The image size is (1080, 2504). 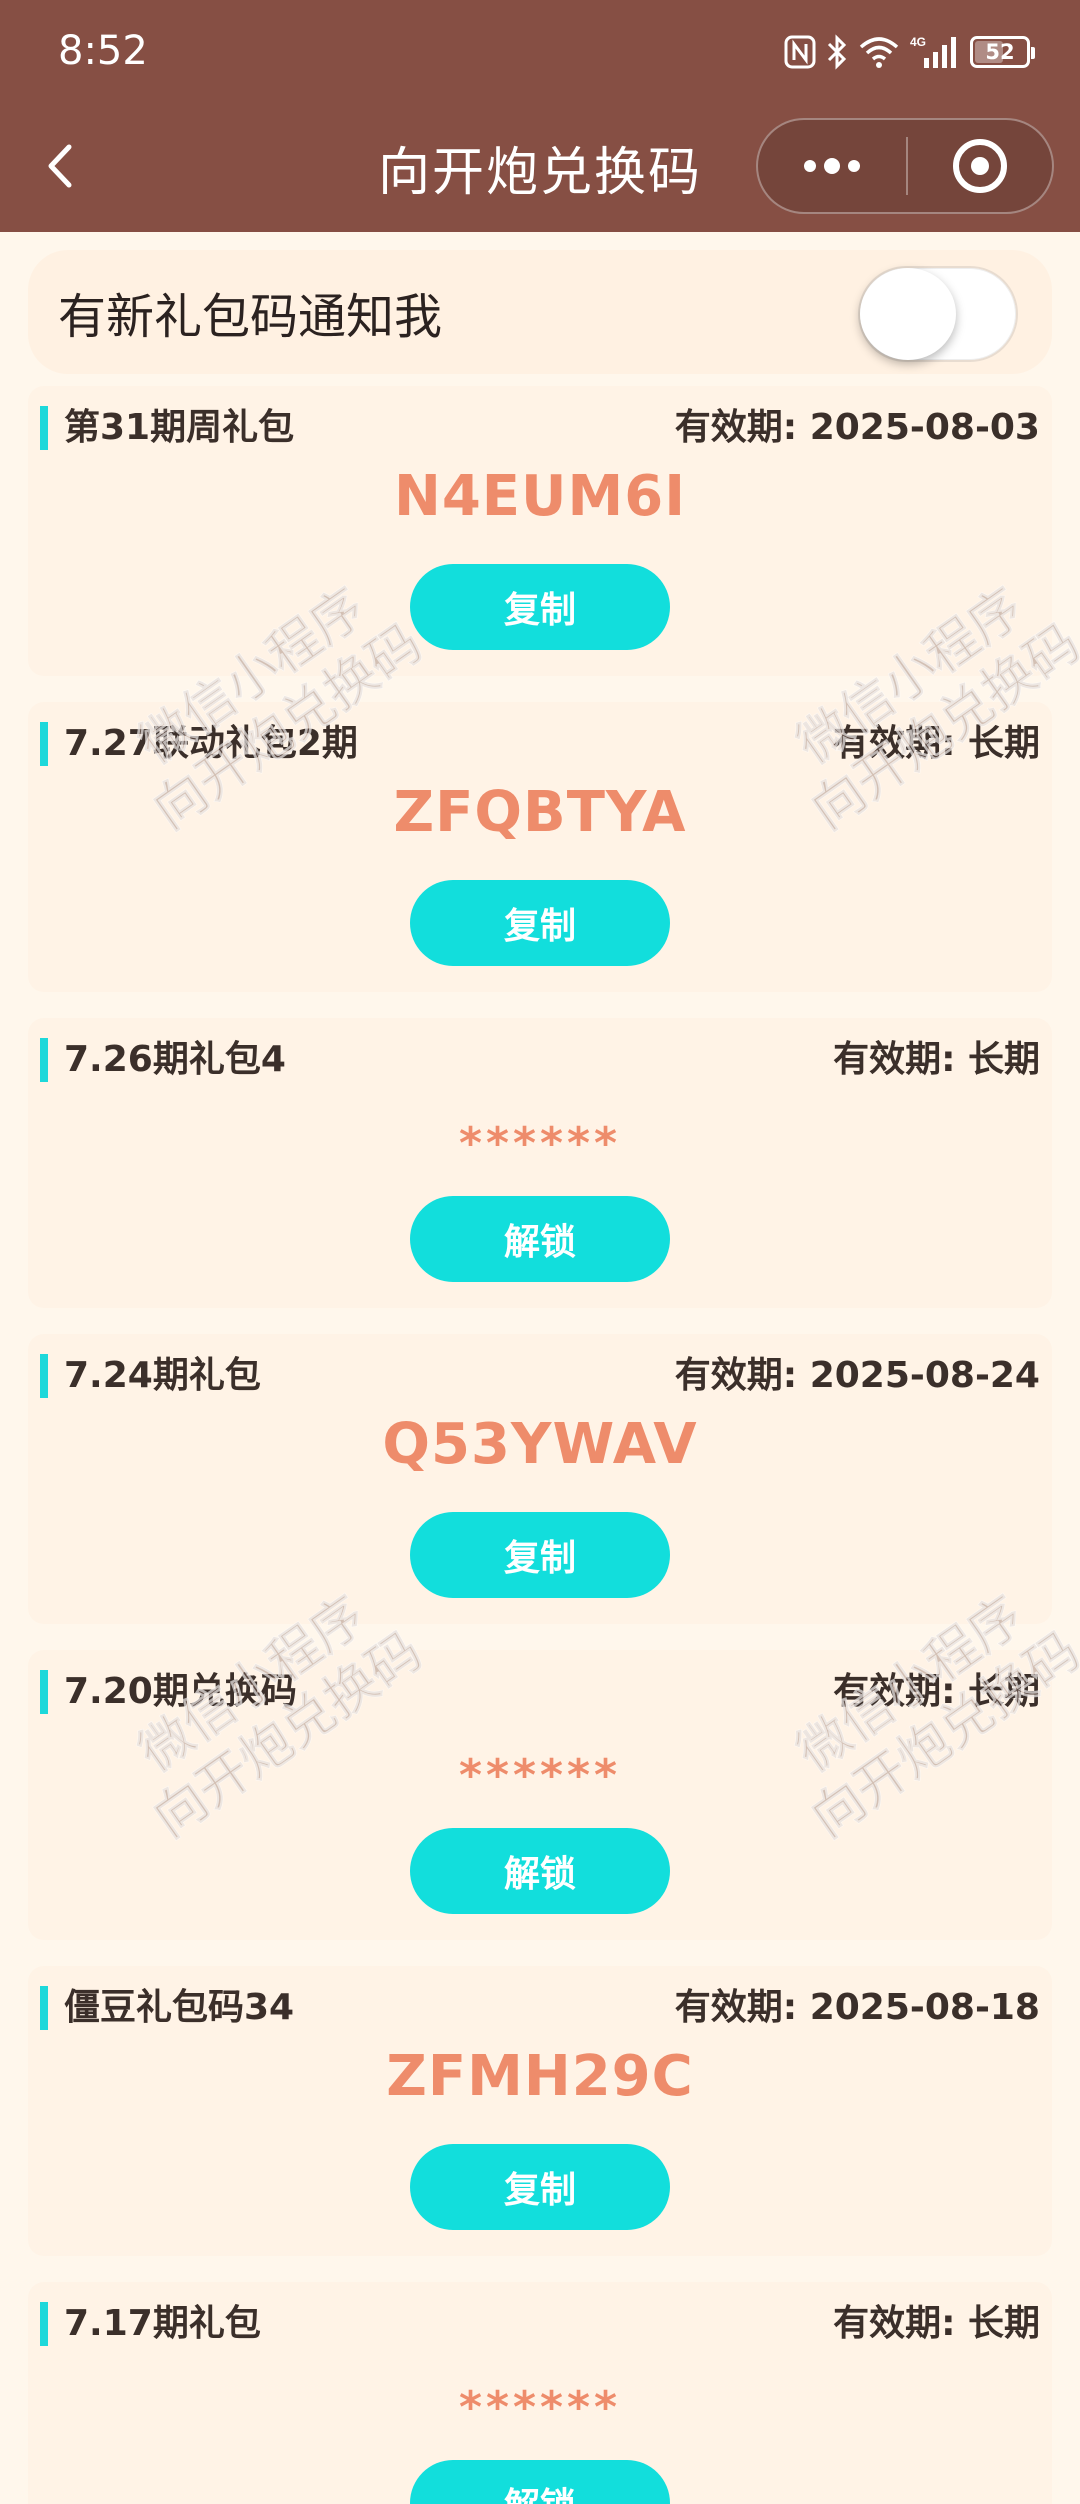 I want to click on gift-code: ZFQBTYA, so click(x=540, y=812).